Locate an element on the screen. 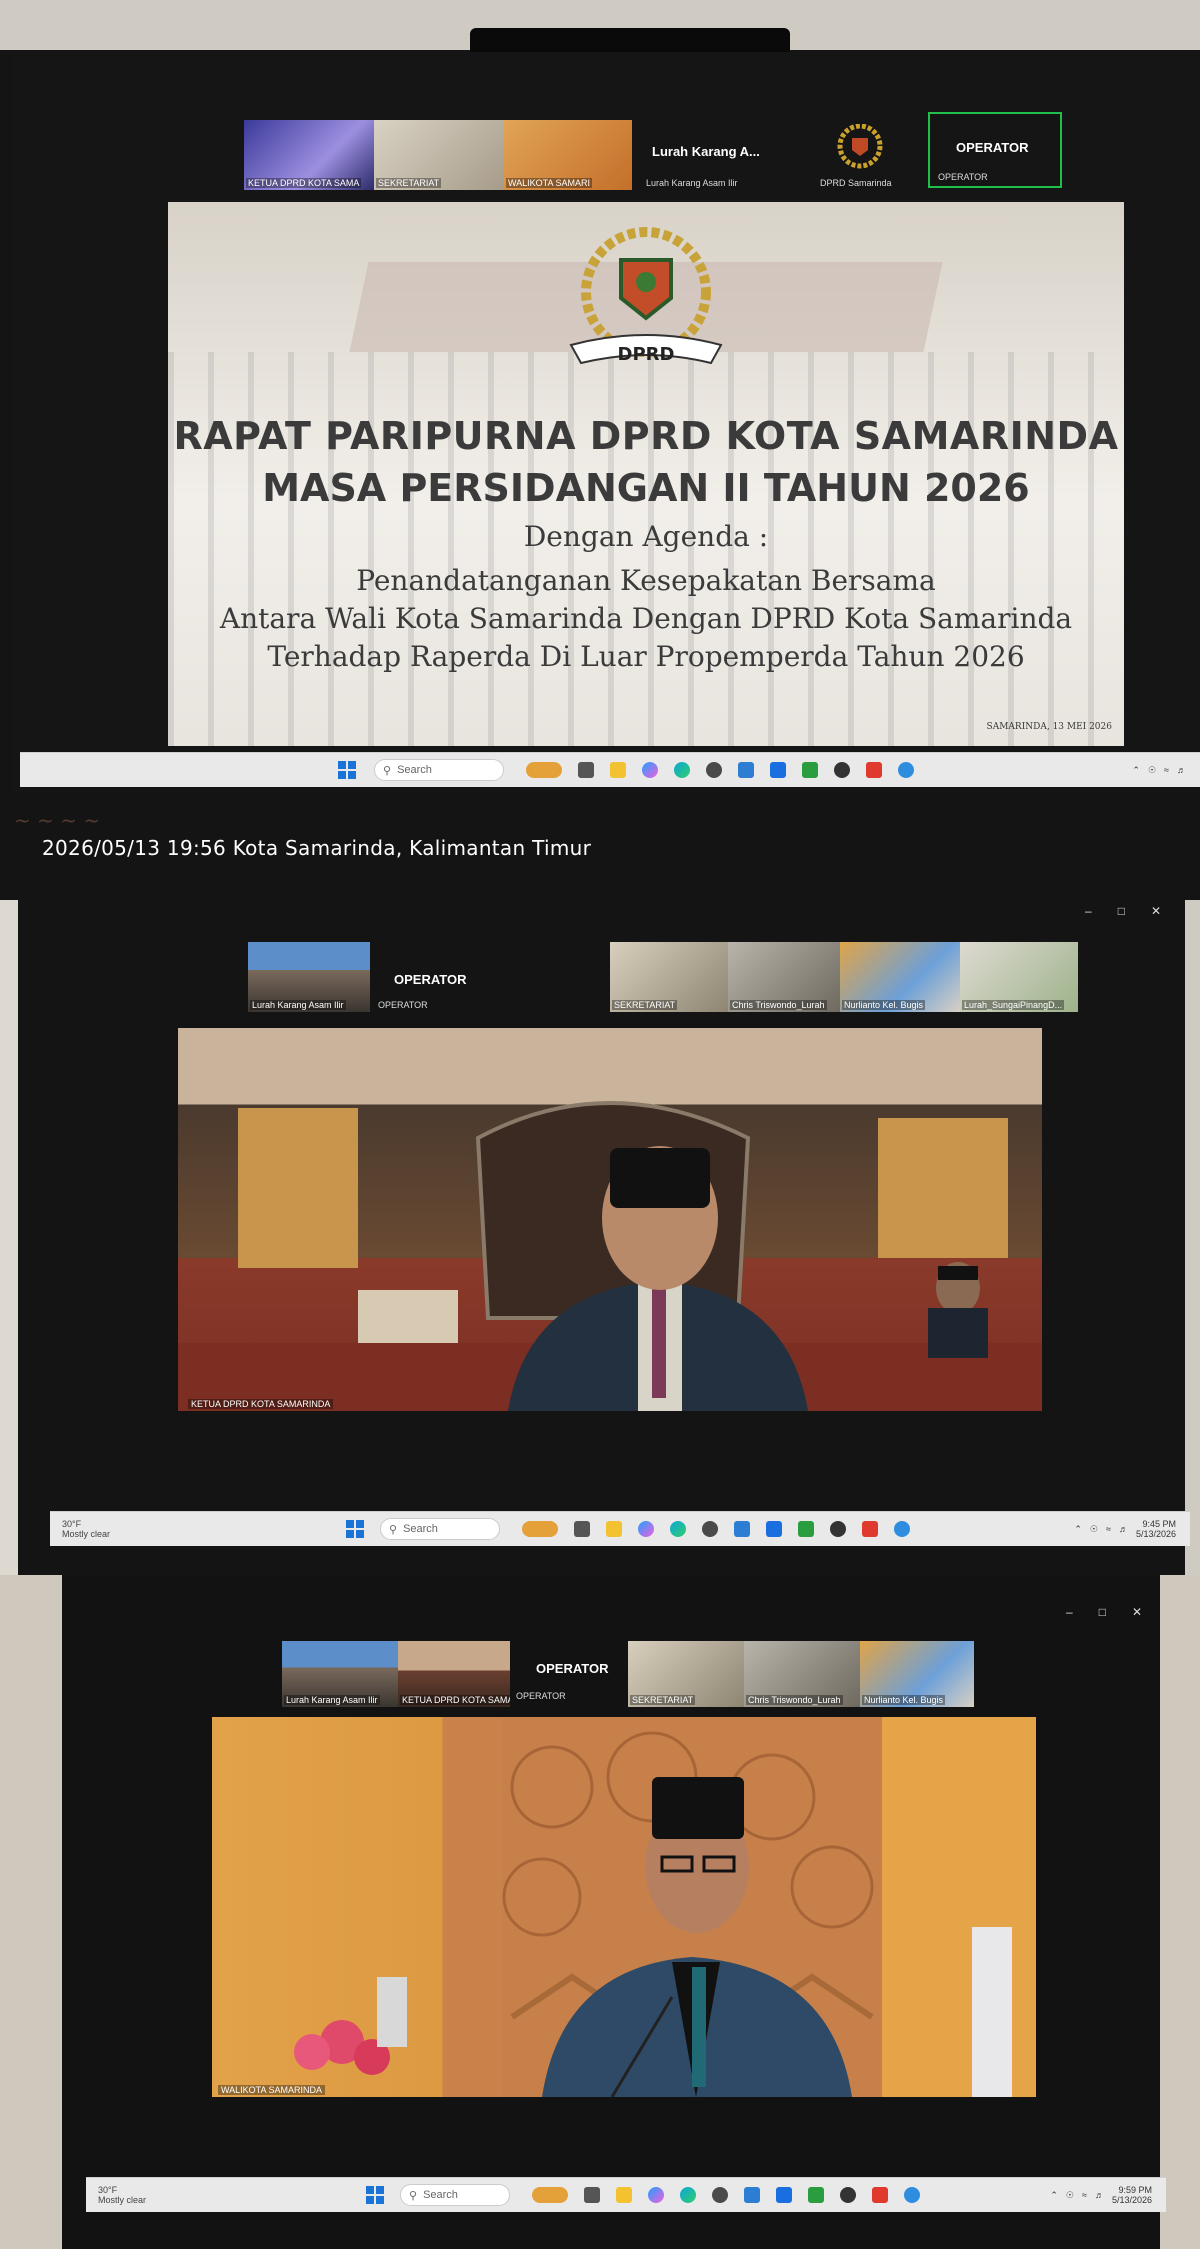  windows-taskbar: ⚲ Search ⌃ ☉ ≈ ♬ is located at coordinates (610, 769).